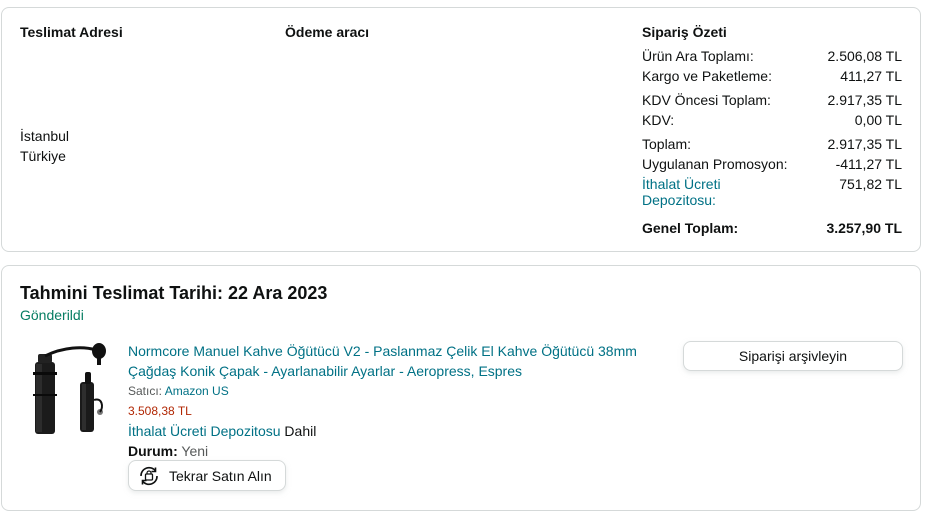  I want to click on summary-row-label: KDV:, so click(658, 120).